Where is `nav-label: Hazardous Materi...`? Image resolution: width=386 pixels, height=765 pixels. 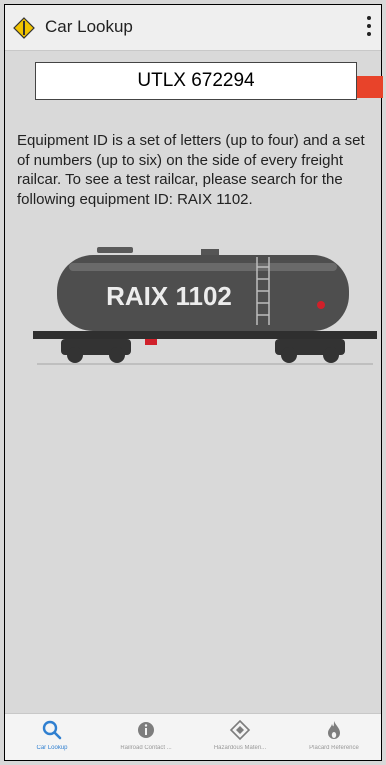 nav-label: Hazardous Materi... is located at coordinates (240, 748).